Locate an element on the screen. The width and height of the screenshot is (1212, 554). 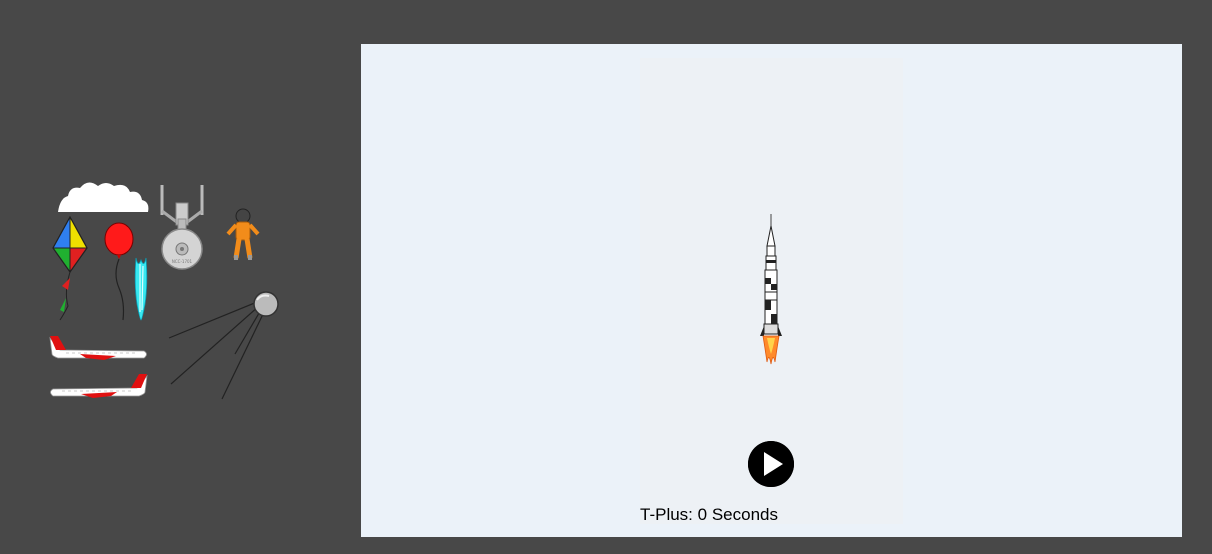
timer-readout: T-Plus: 0 Seconds is located at coordinates (709, 515).